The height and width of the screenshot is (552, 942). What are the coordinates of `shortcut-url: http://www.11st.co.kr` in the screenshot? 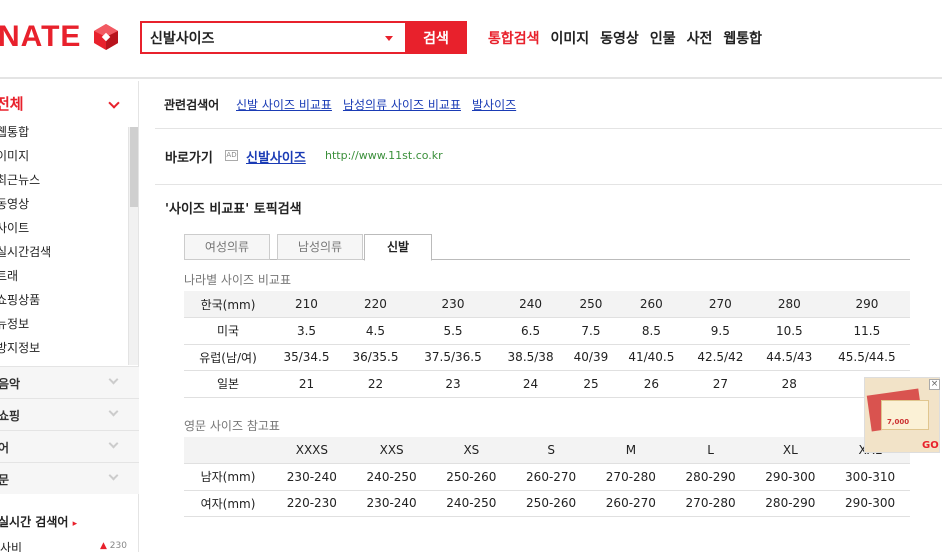 It's located at (384, 155).